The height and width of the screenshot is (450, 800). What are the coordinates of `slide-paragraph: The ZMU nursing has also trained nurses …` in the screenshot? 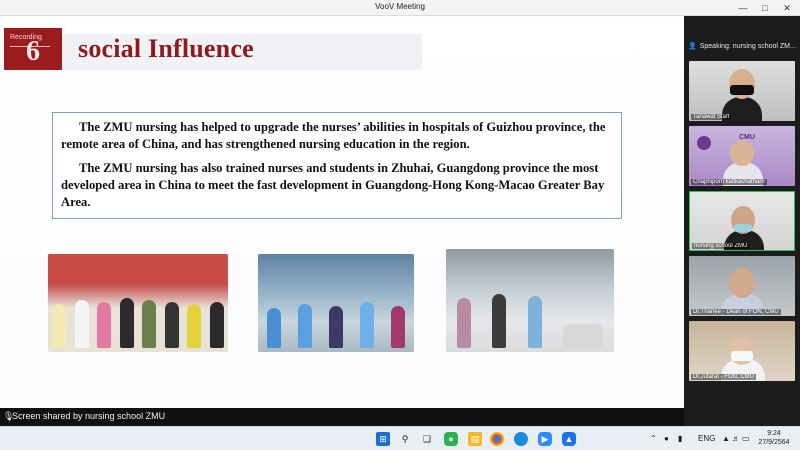 It's located at (333, 185).